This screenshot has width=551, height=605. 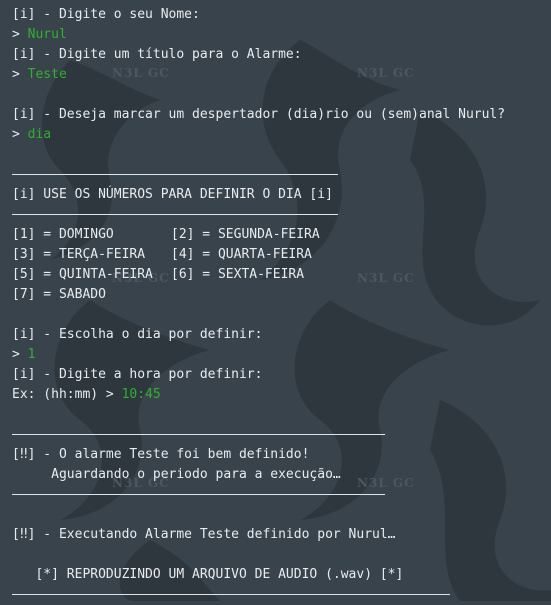 What do you see at coordinates (63, 234) in the screenshot?
I see `day-option: [1] = DOMINGO` at bounding box center [63, 234].